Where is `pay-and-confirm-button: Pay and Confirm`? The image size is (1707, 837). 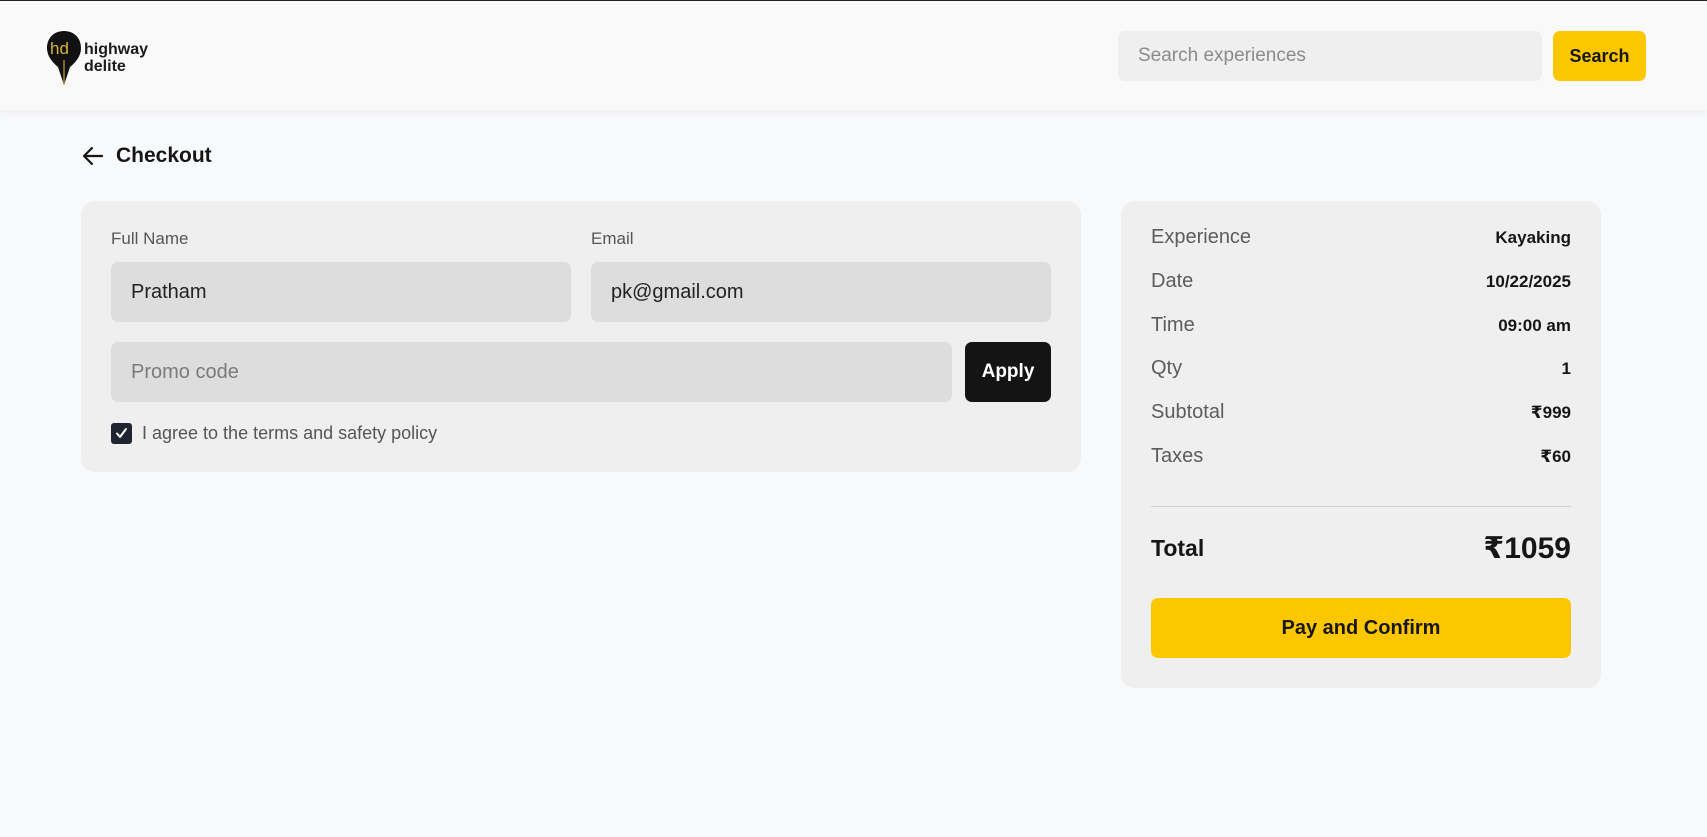 pay-and-confirm-button: Pay and Confirm is located at coordinates (1361, 628).